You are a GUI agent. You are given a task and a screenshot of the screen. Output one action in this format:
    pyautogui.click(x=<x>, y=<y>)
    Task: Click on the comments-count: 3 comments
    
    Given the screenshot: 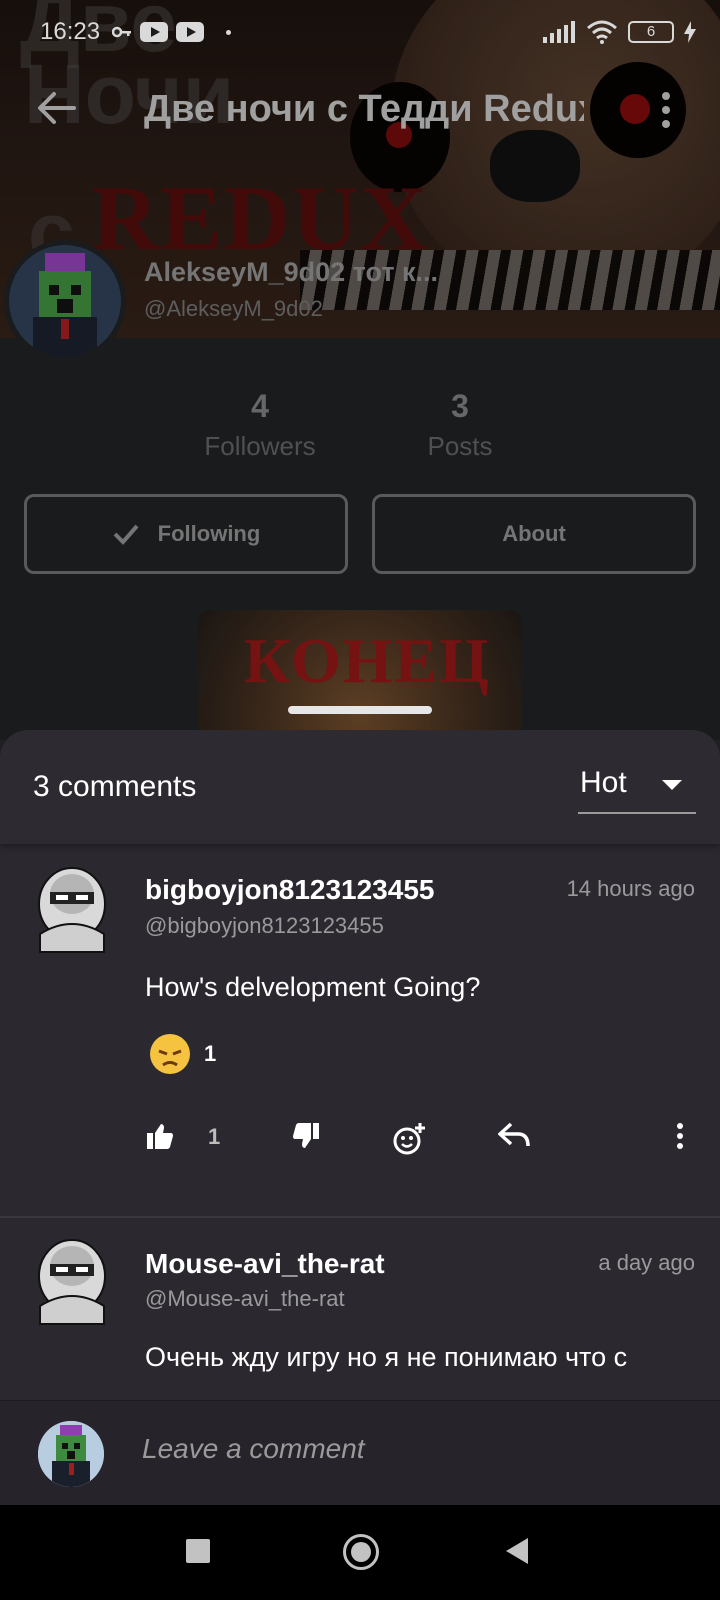 What is the action you would take?
    pyautogui.click(x=115, y=786)
    